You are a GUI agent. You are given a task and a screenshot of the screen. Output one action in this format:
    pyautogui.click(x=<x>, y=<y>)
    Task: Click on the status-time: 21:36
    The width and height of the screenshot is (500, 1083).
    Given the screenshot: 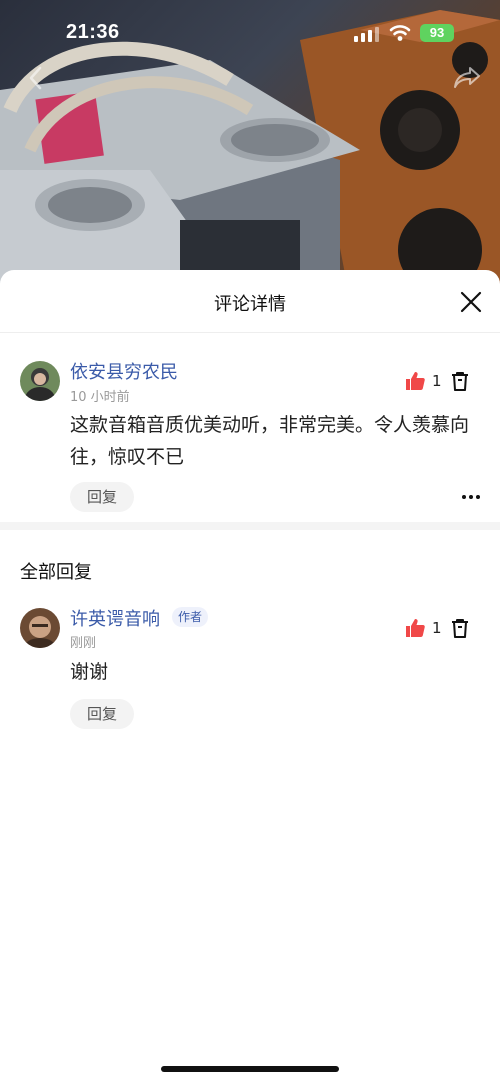 What is the action you would take?
    pyautogui.click(x=93, y=32)
    